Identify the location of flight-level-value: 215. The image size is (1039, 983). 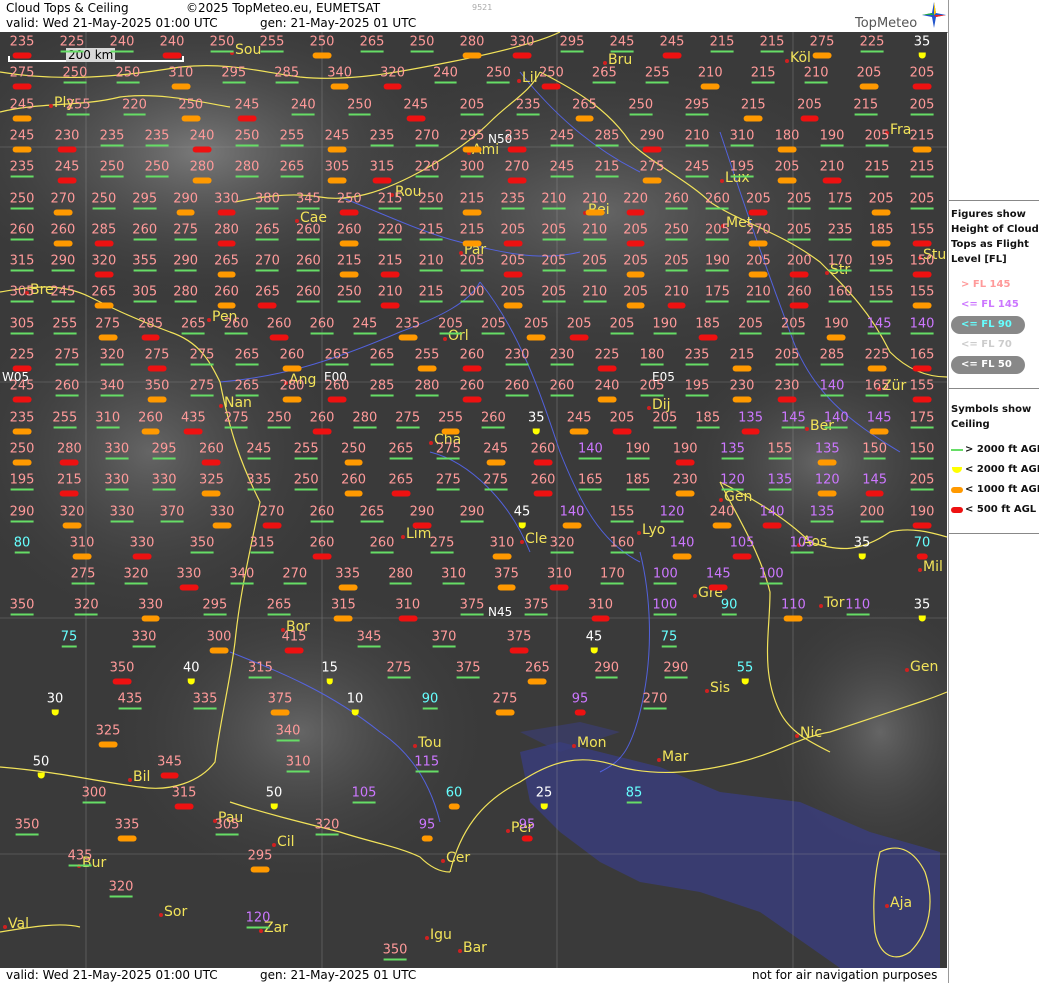
(763, 75).